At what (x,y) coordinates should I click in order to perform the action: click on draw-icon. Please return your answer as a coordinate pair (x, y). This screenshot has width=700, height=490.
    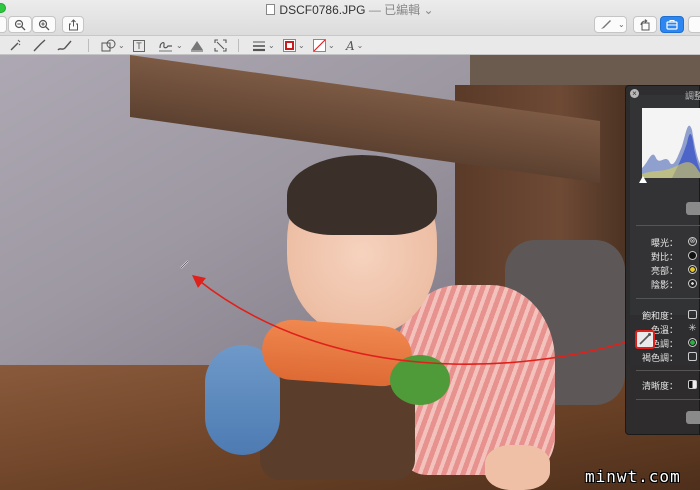
    Looking at the image, I should click on (64, 45).